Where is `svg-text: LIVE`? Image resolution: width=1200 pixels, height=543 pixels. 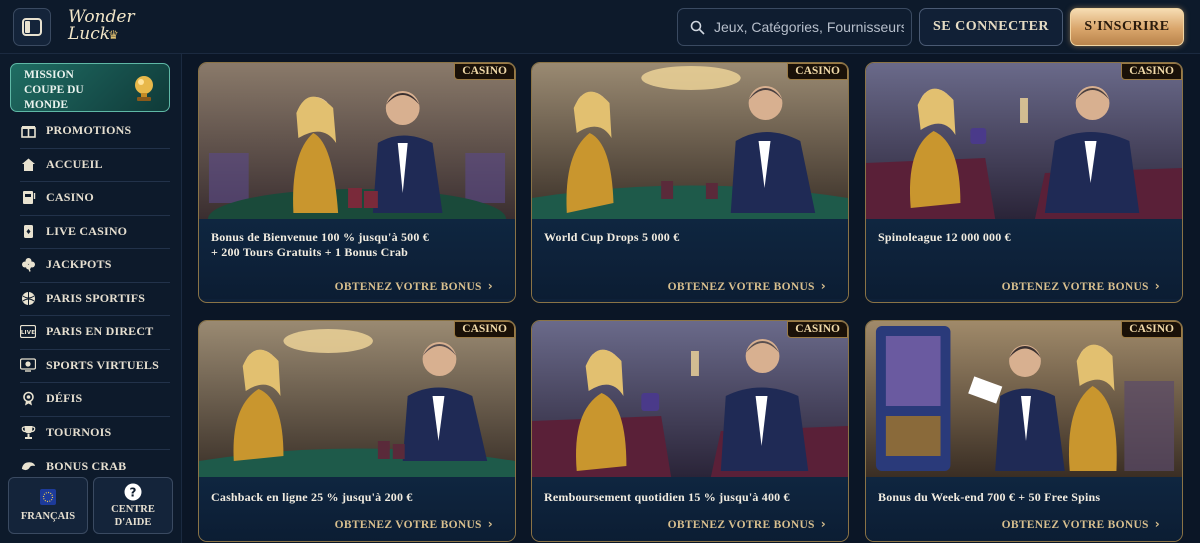
svg-text: LIVE is located at coordinates (28, 333).